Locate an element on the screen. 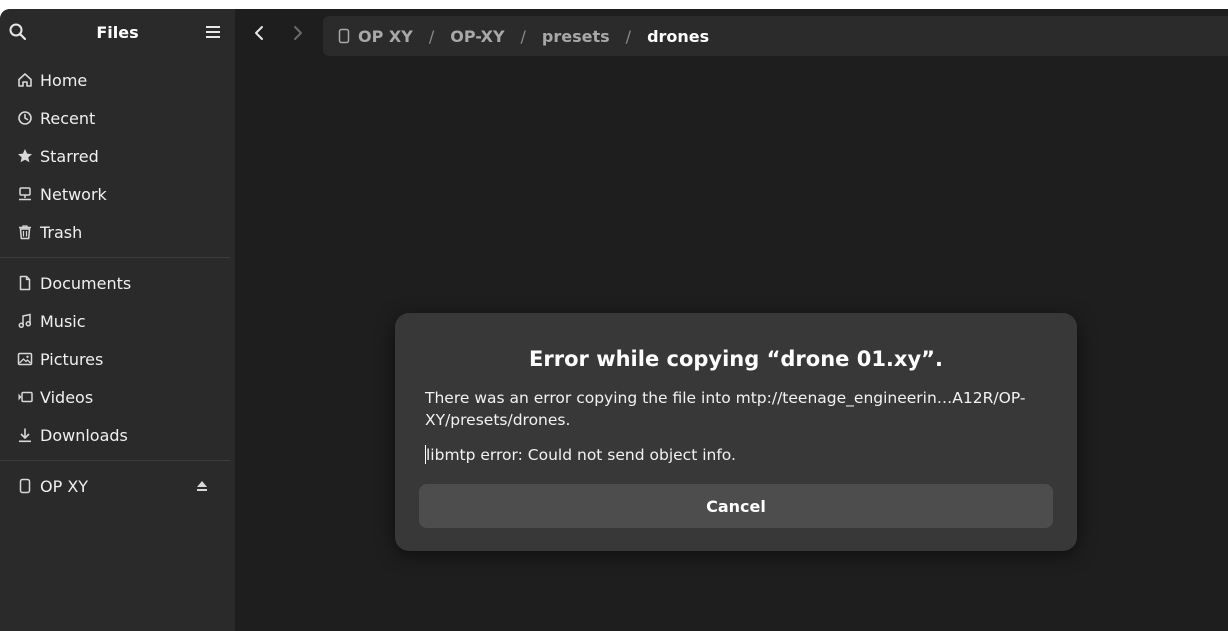  sidebar-item-trash: Trash is located at coordinates (118, 232).